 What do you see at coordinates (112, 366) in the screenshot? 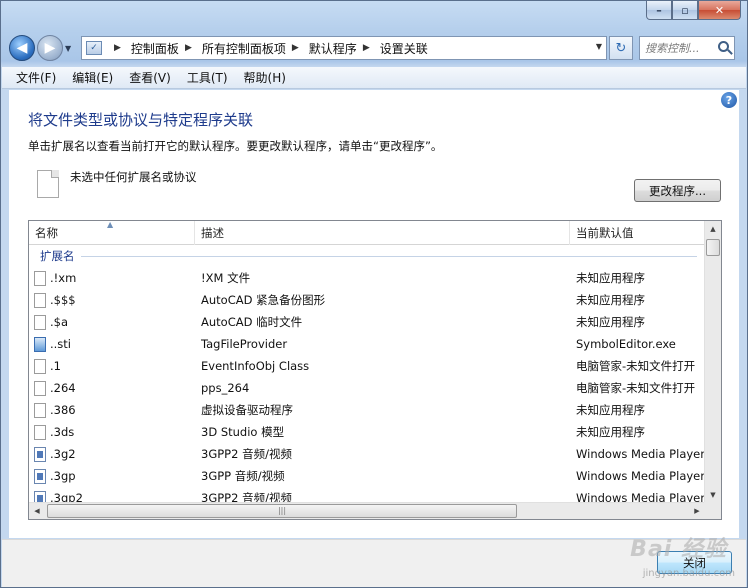
I see `cell-extension: .1` at bounding box center [112, 366].